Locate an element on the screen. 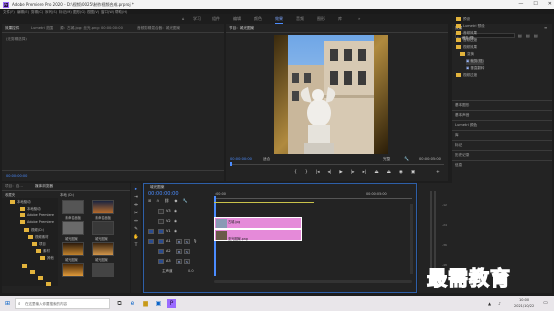 This screenshot has width=554, height=311. work-area-bar is located at coordinates (264, 202).